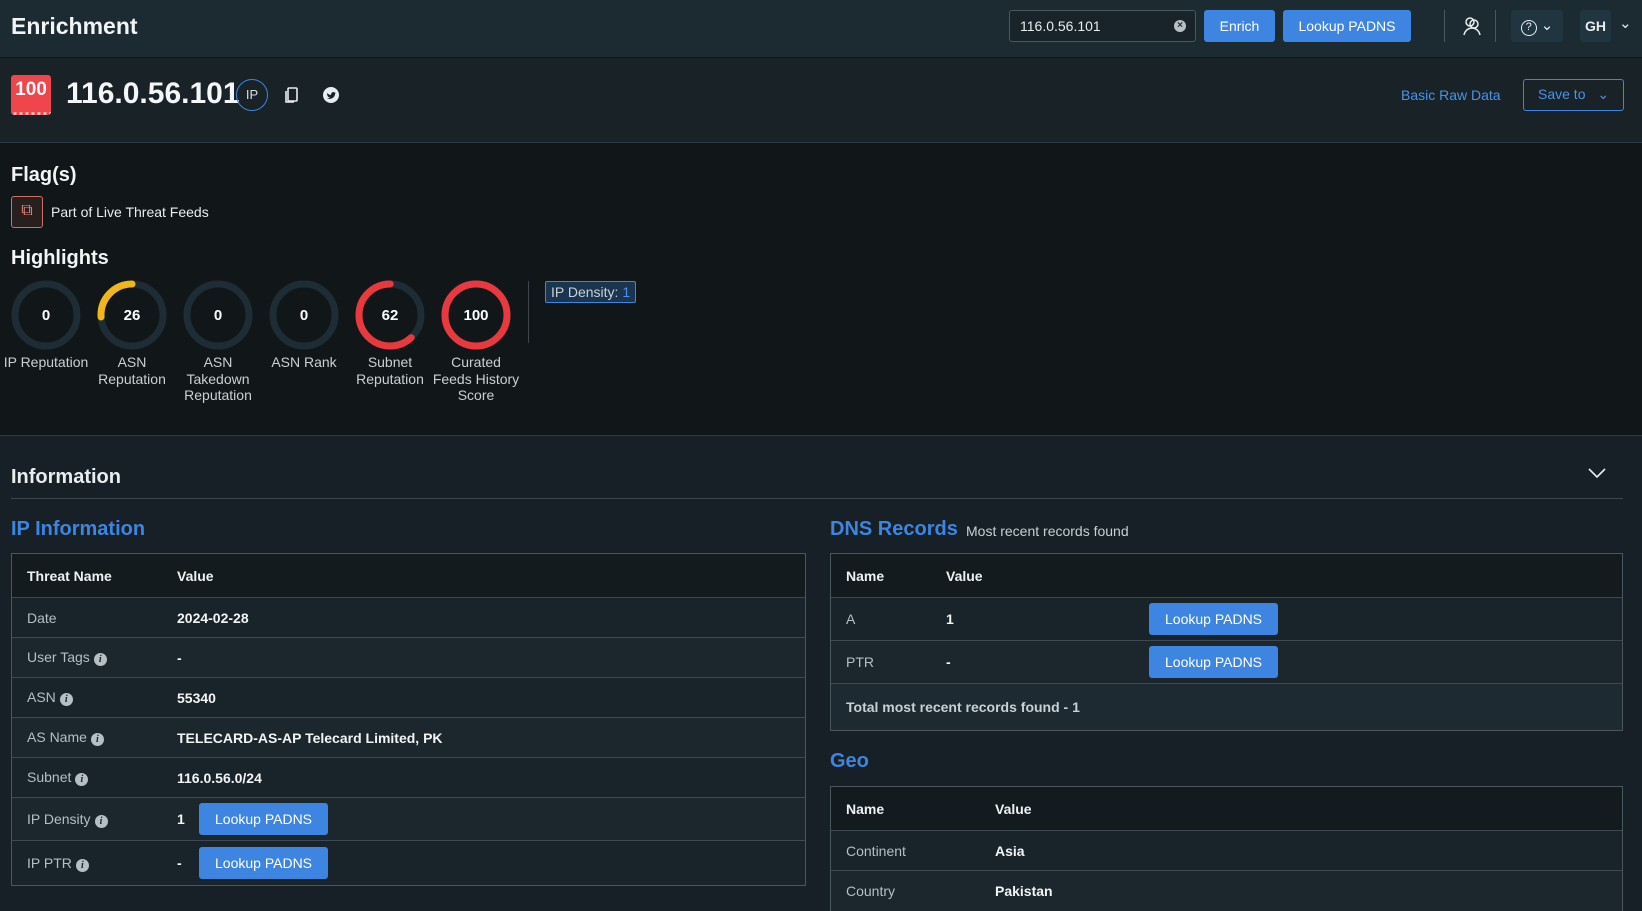 The height and width of the screenshot is (911, 1642). What do you see at coordinates (408, 698) in the screenshot?
I see `table-row: ASN i 55340` at bounding box center [408, 698].